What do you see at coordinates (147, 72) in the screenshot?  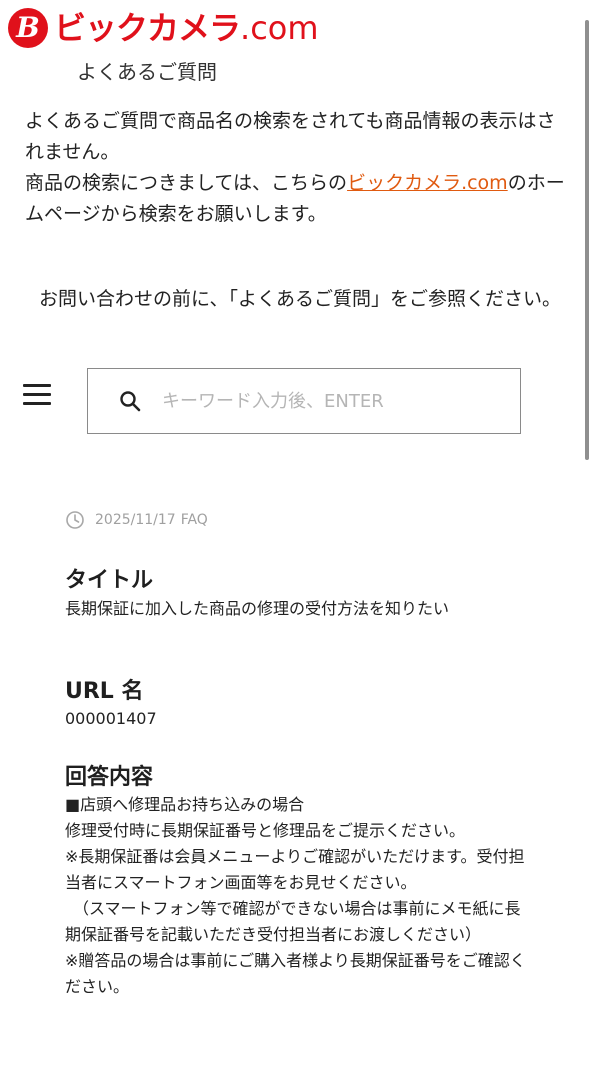 I see `site-subtitle: よくあるご質問` at bounding box center [147, 72].